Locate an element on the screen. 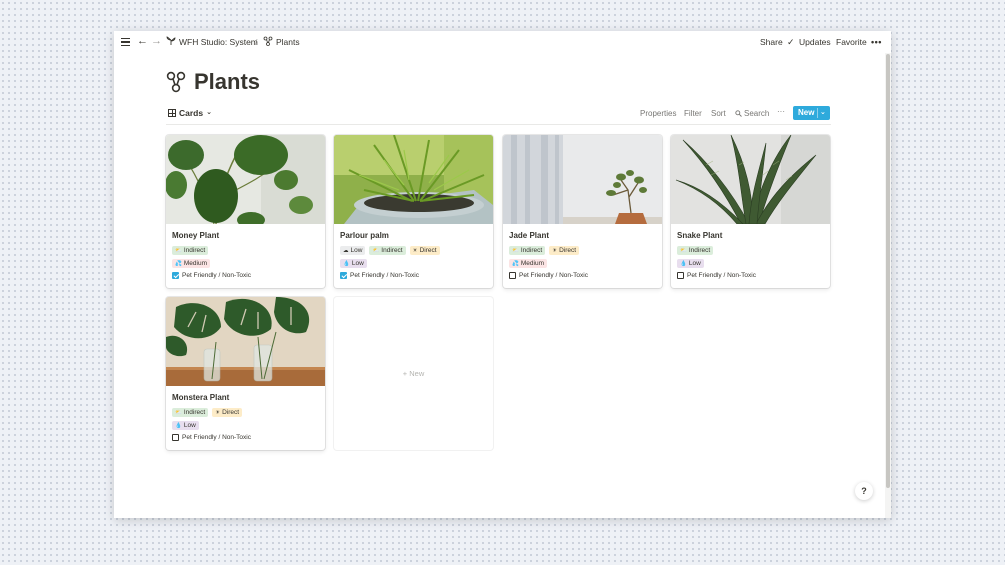 This screenshot has height=565, width=1005. breadcrumb-workspace: WFH Studio: System is located at coordinates (218, 42).